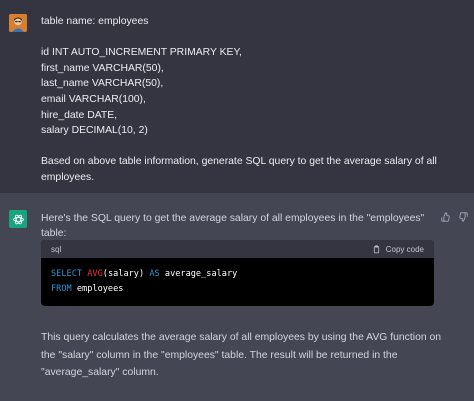 The width and height of the screenshot is (474, 401). I want to click on column-line: last_name VARCHAR(50),, so click(102, 84).